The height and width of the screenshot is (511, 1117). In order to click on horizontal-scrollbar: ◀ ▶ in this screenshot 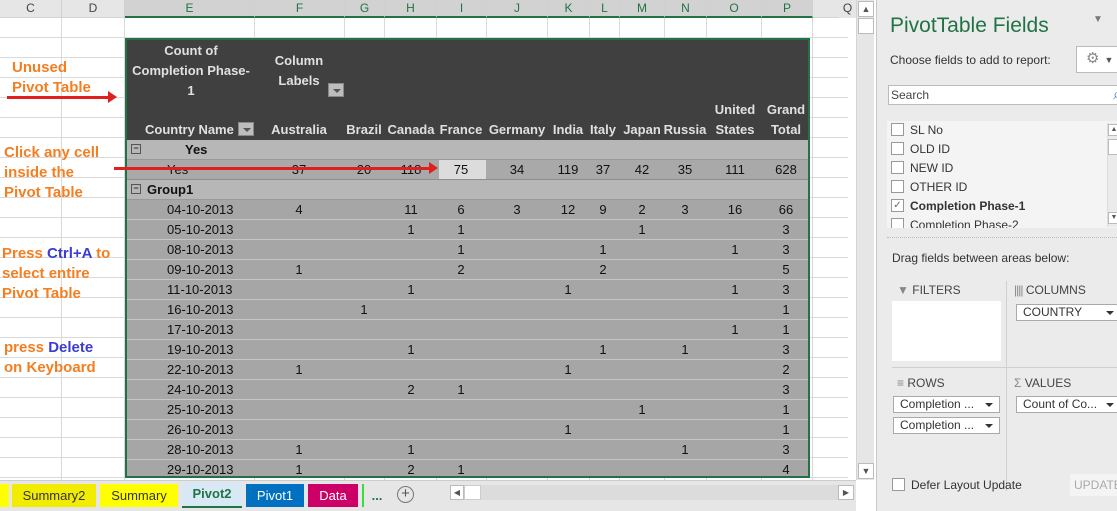, I will do `click(652, 492)`.